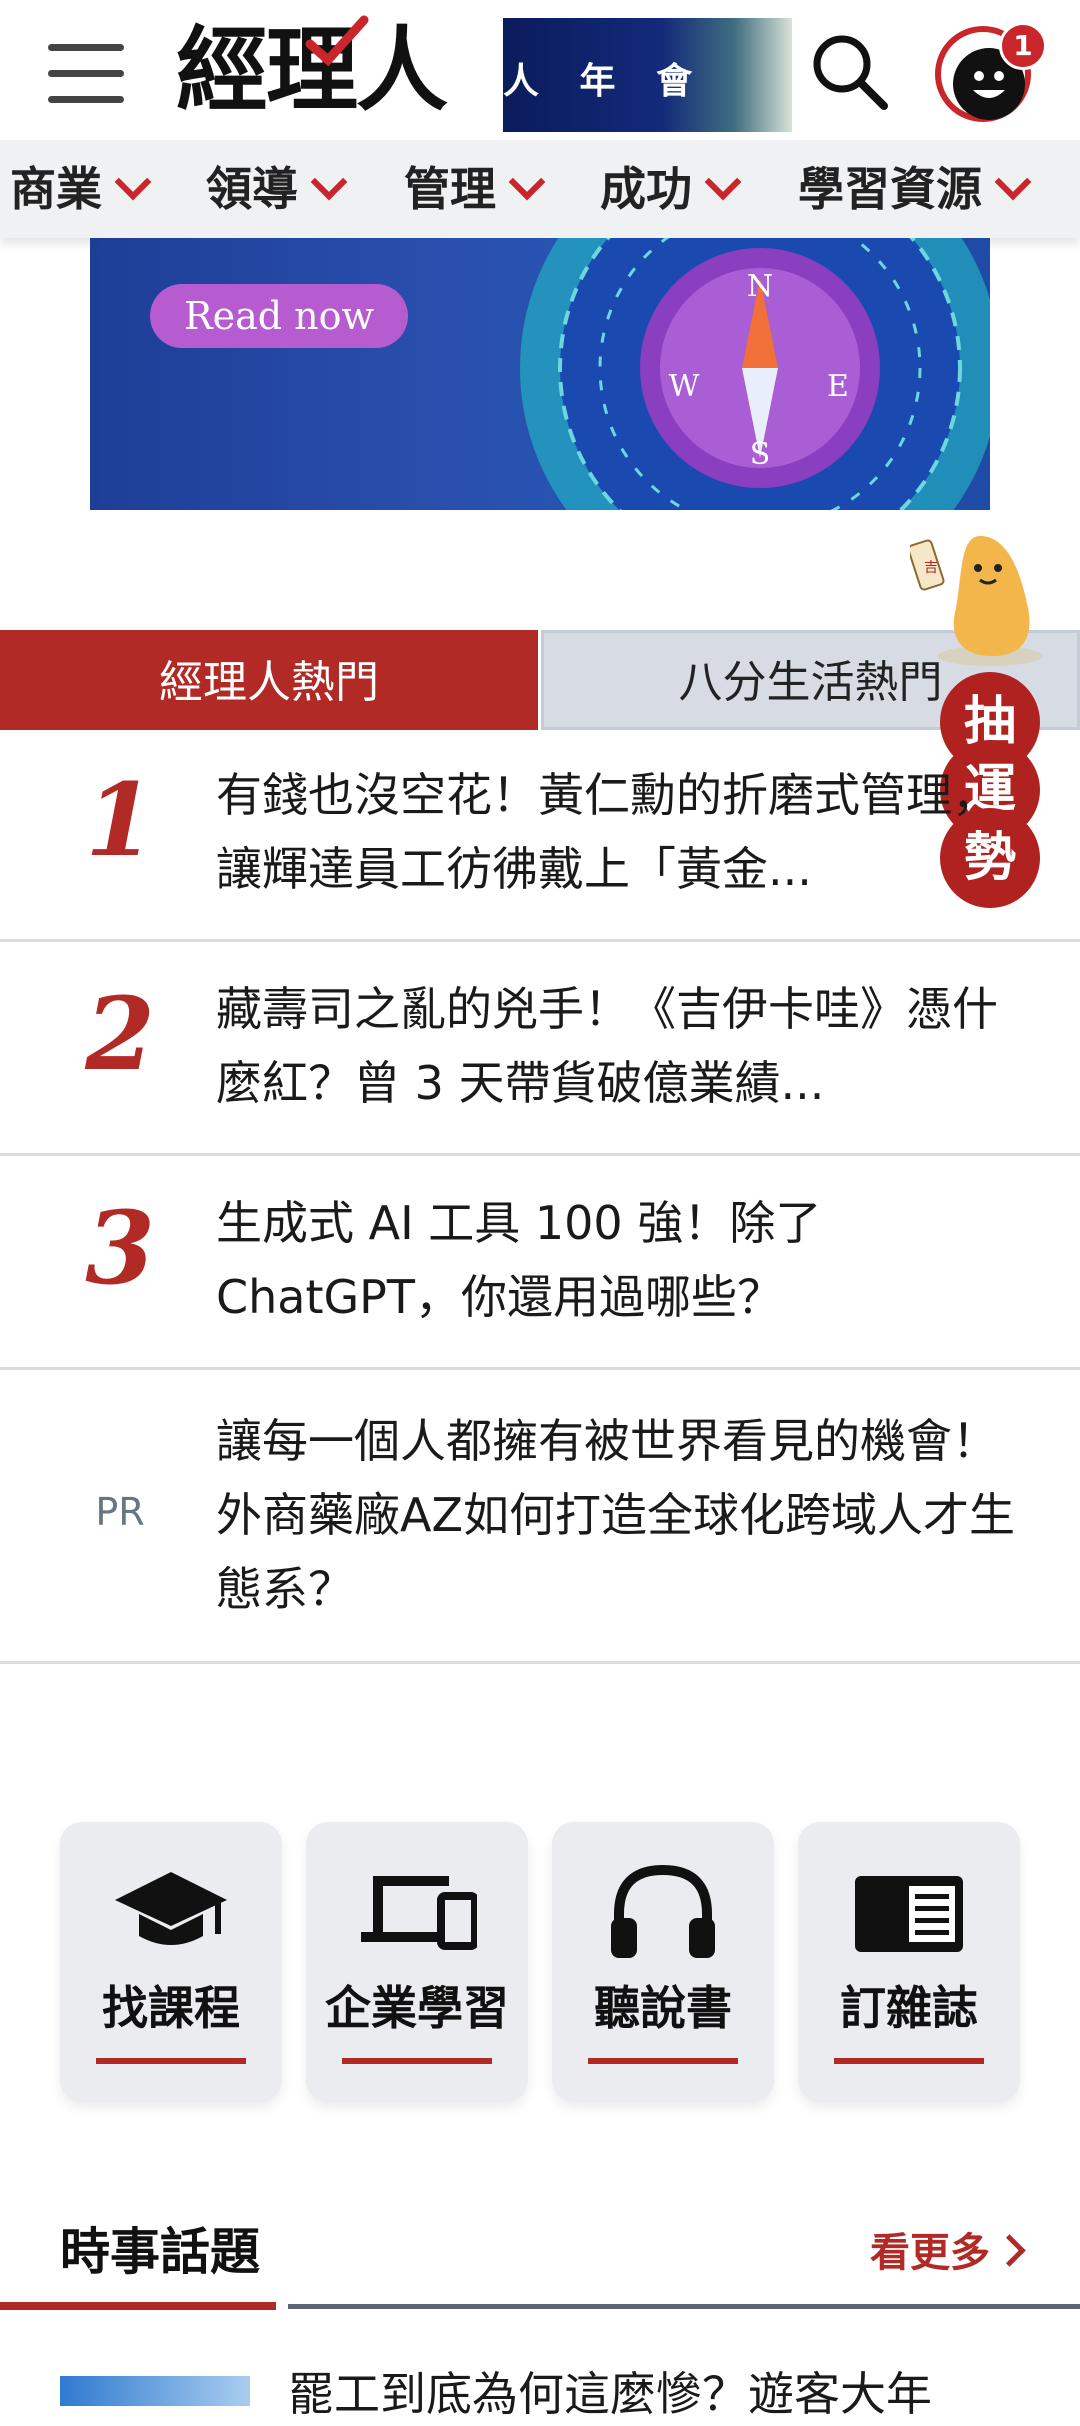  What do you see at coordinates (171, 1962) in the screenshot?
I see `find-course-button: 找課程` at bounding box center [171, 1962].